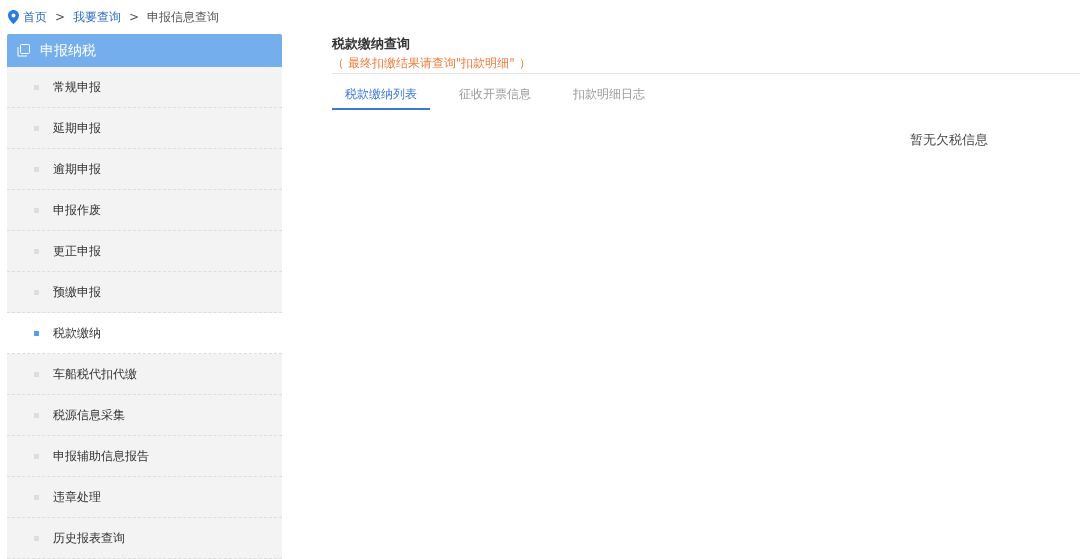  Describe the element at coordinates (144, 210) in the screenshot. I see `sidebar-item: 申报作废` at that location.